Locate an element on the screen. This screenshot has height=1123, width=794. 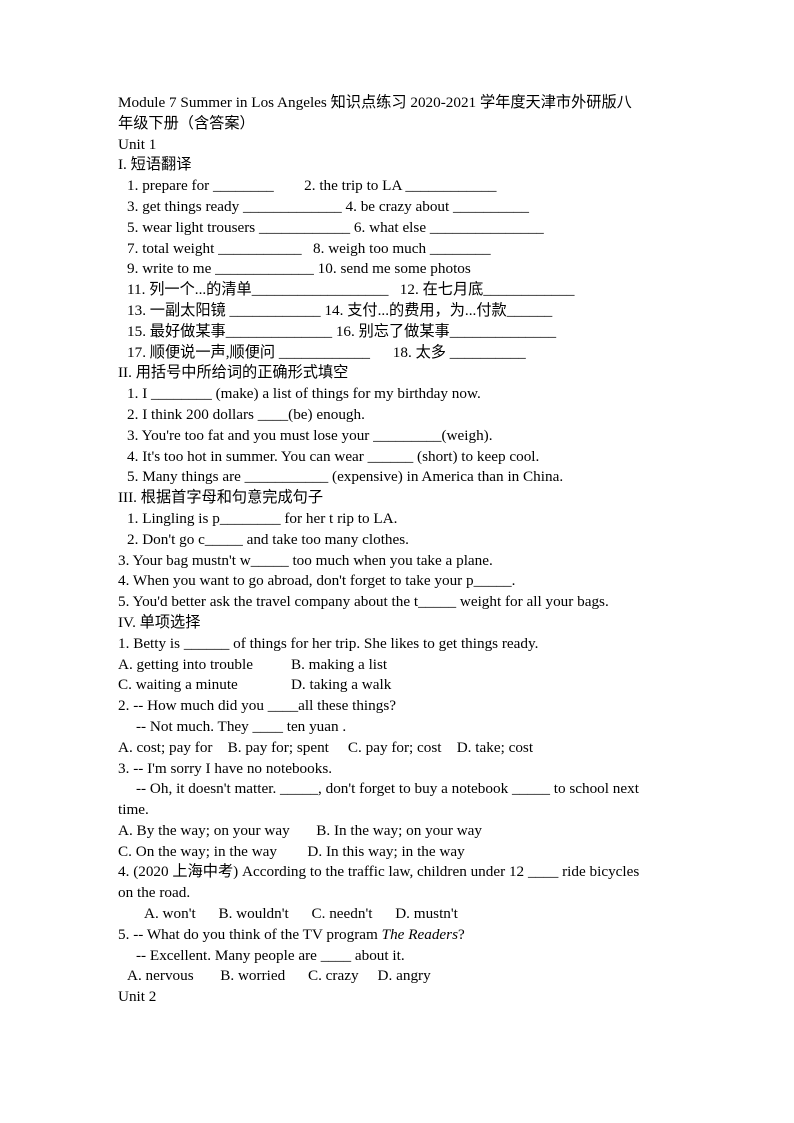
option-line: A. nervous B. worried C. crazy D. angry is located at coordinates (279, 976).